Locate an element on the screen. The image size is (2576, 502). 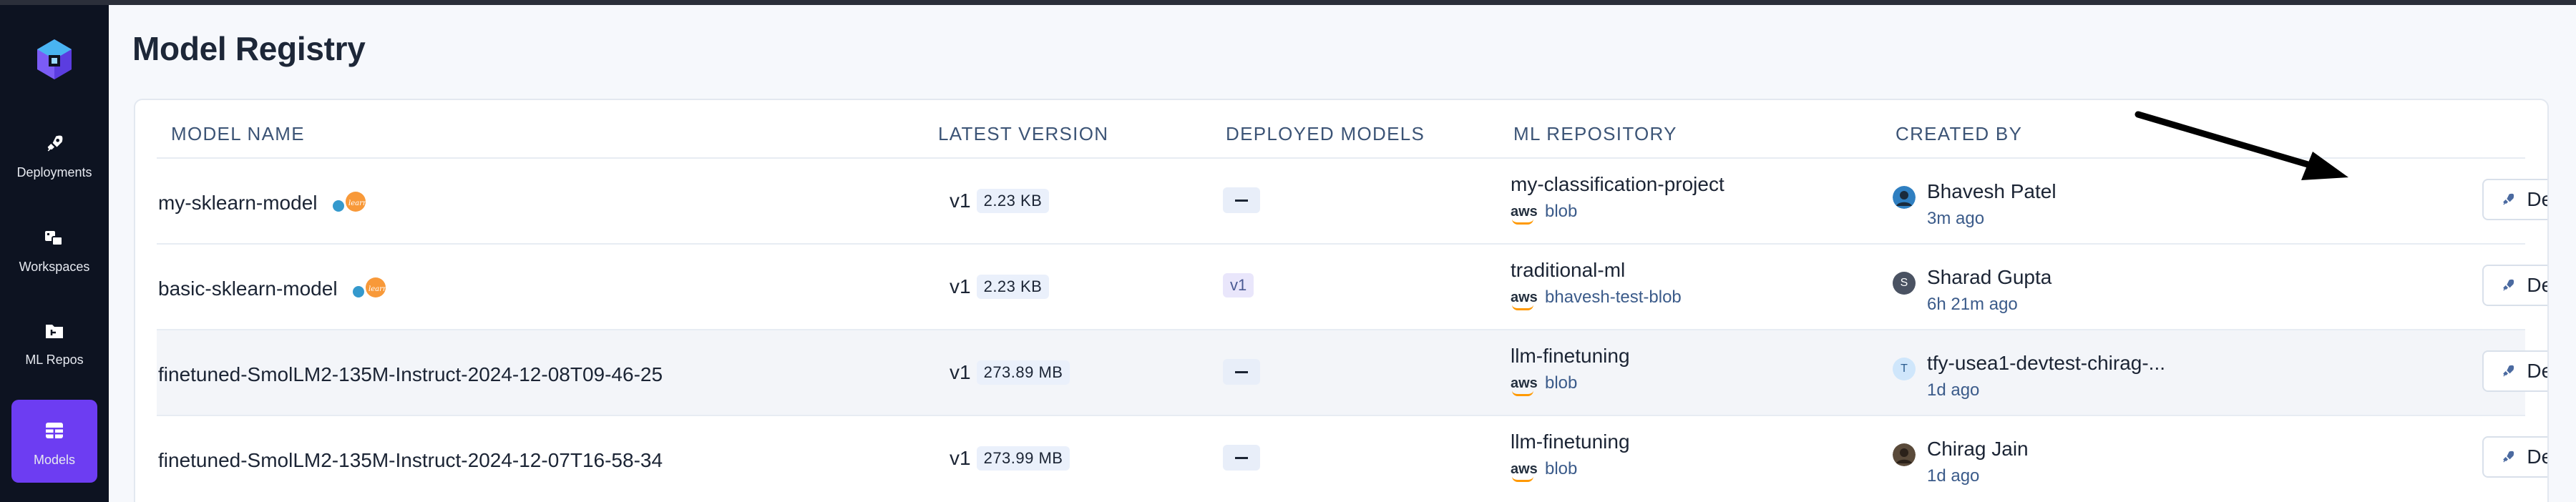
sidebar-item-models: Models is located at coordinates (54, 442).